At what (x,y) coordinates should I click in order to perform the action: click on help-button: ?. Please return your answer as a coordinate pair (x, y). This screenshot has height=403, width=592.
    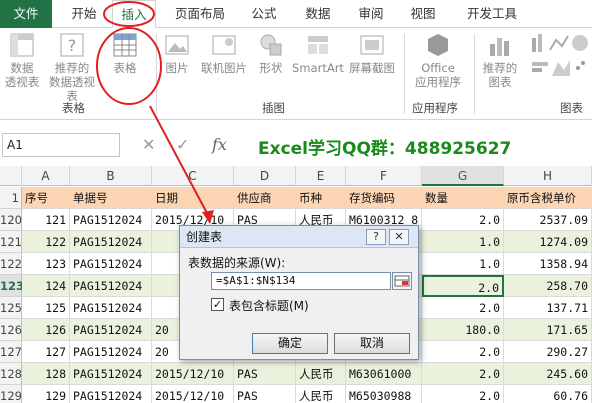
    Looking at the image, I should click on (376, 237).